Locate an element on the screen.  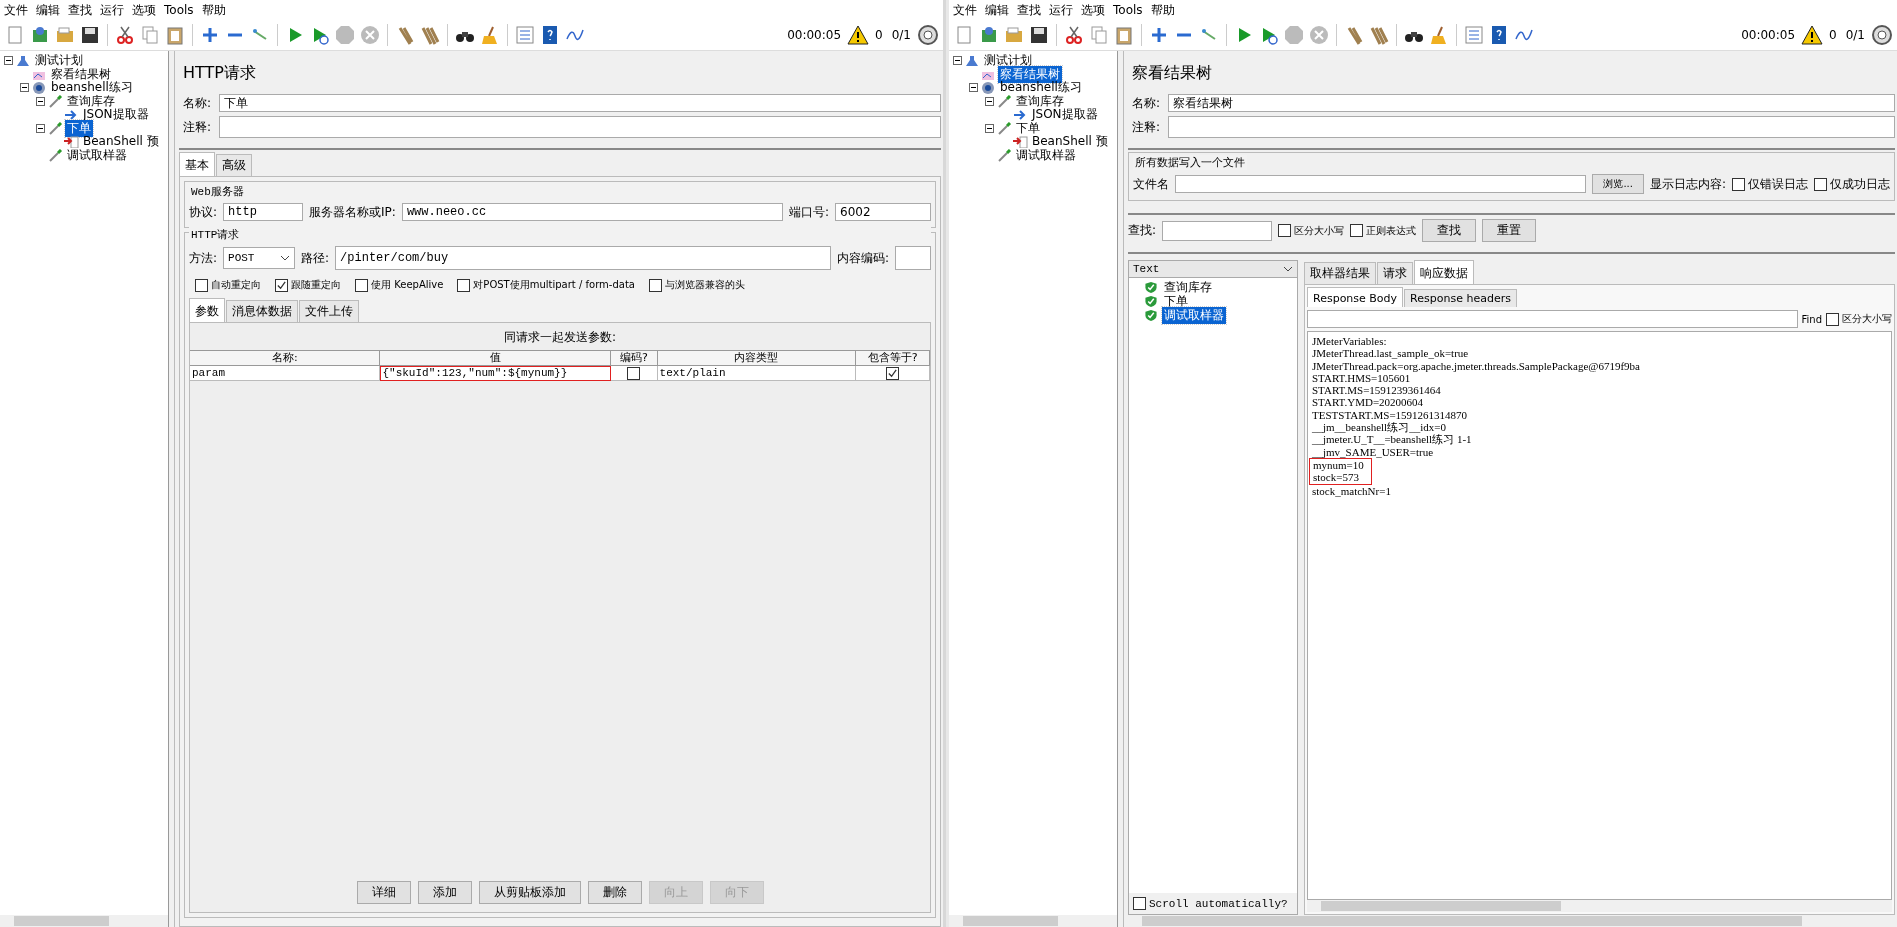
checkbox-label: 与浏览器兼容的头 is located at coordinates (704, 285).